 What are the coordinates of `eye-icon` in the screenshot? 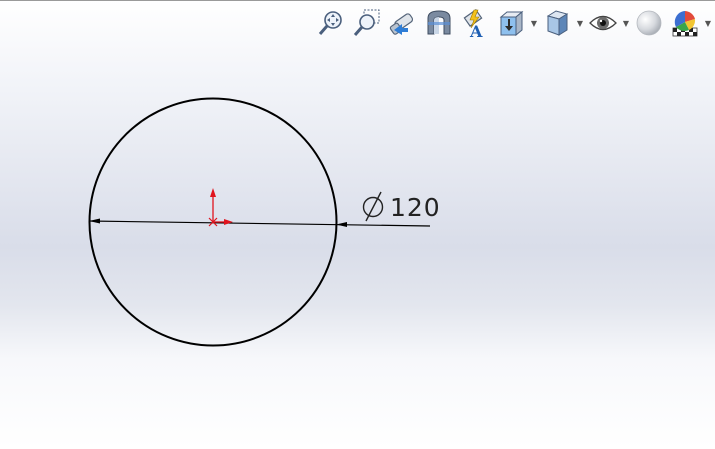 It's located at (603, 23).